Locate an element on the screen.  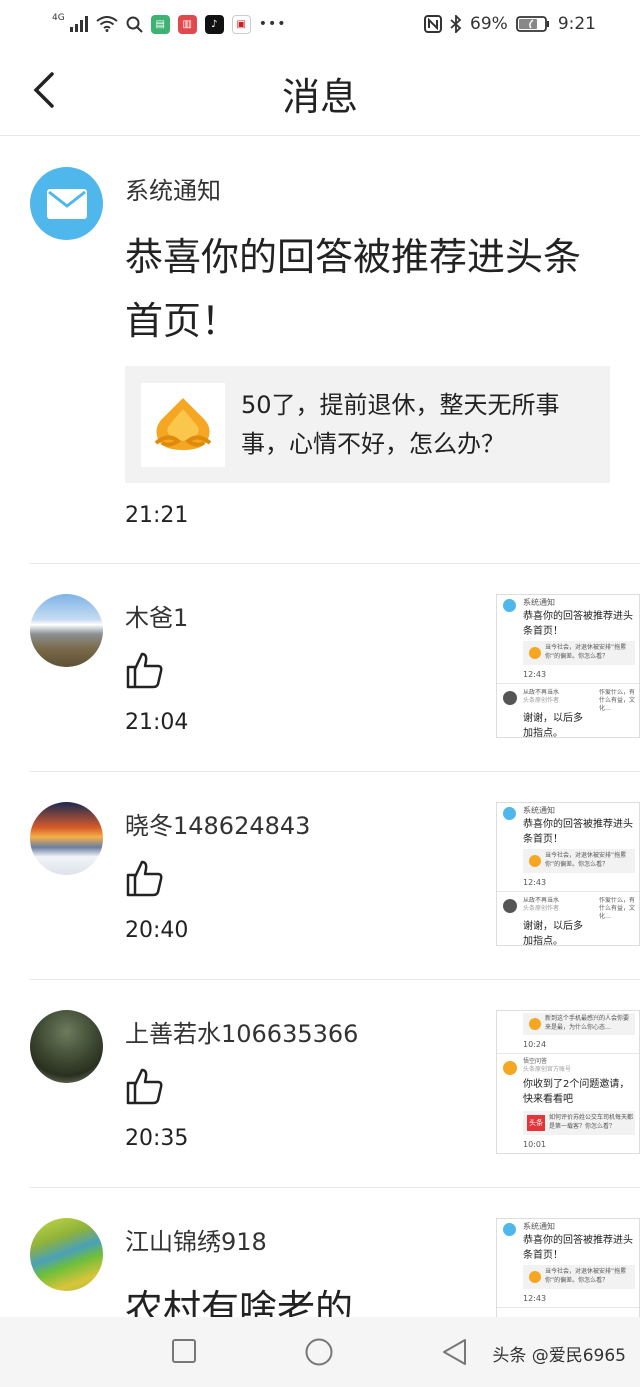
message-time: 20:35 is located at coordinates (157, 1138).